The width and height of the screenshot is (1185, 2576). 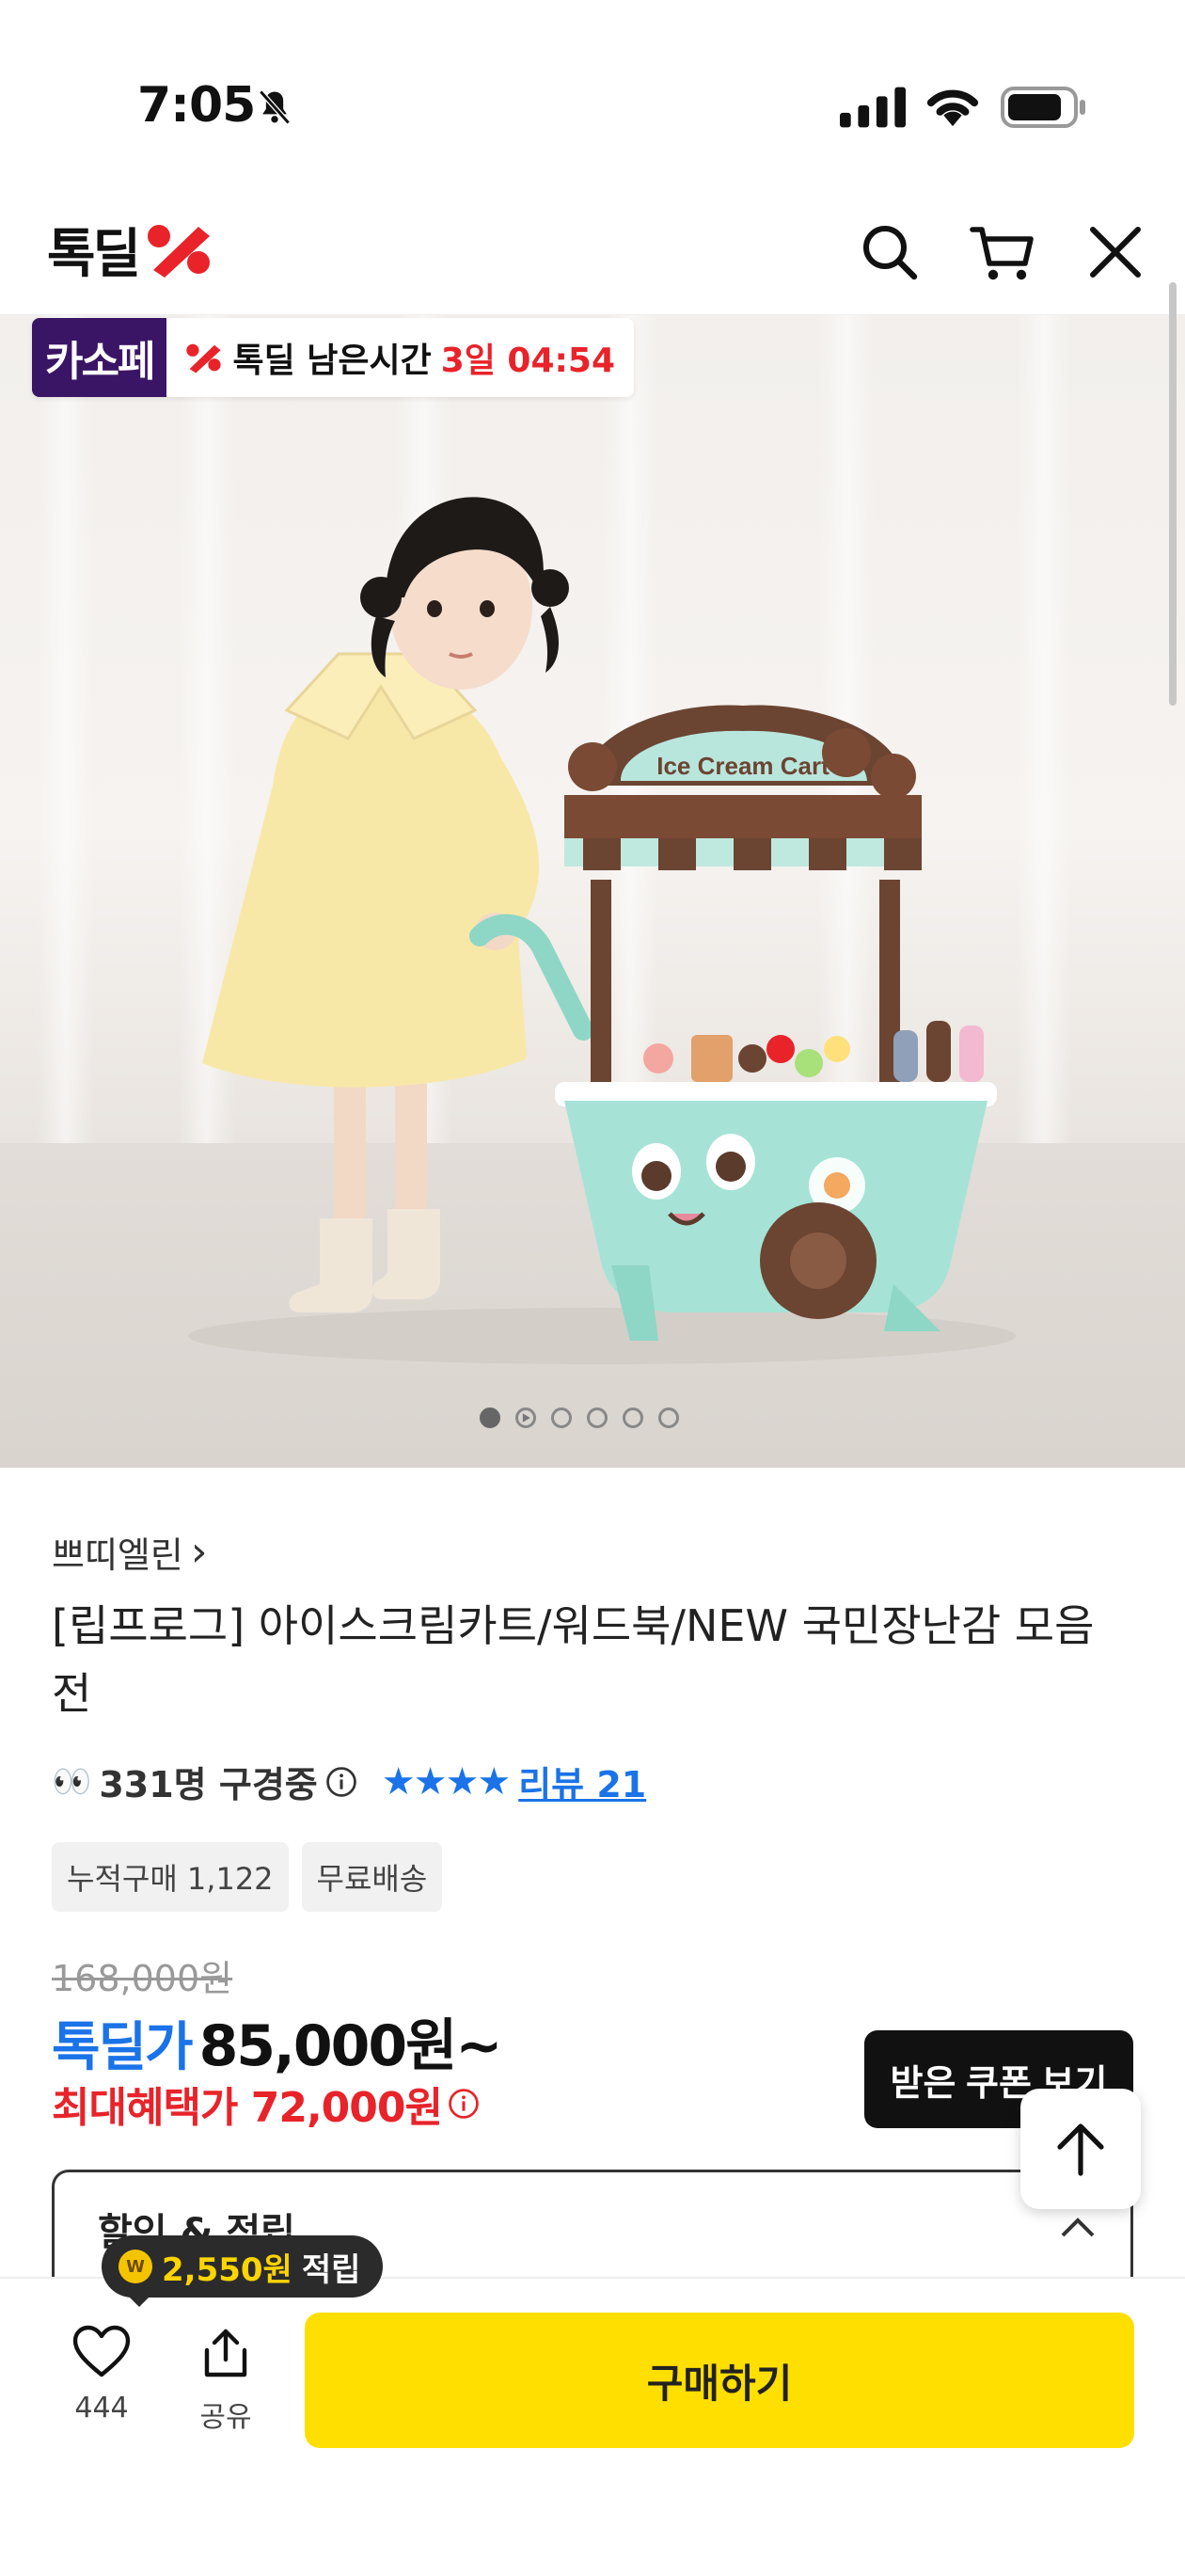 I want to click on max-benefit-row: 최대혜택가 72,000원, so click(x=266, y=2104).